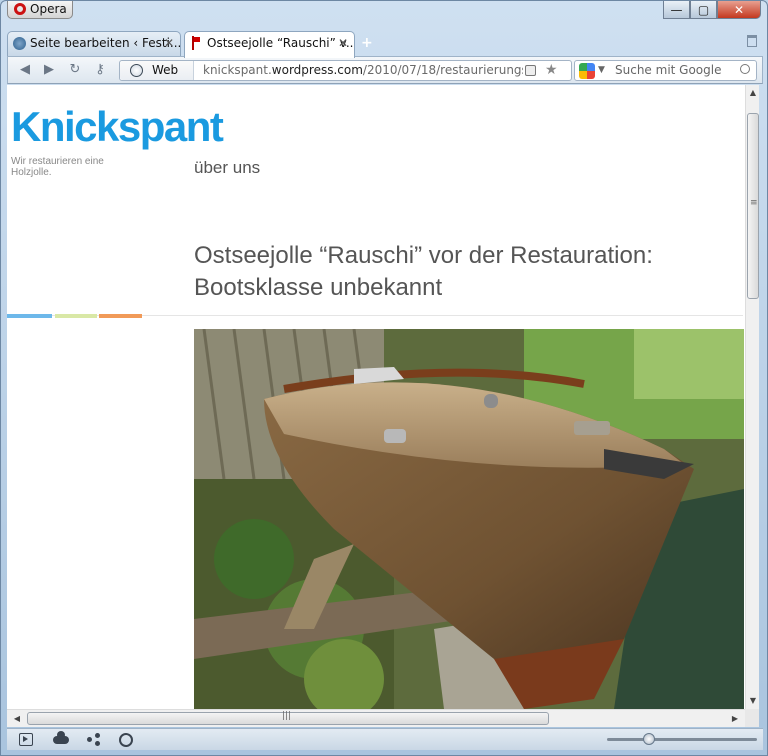 This screenshot has height=756, width=768. I want to click on window-controls: — ▢ ✕, so click(712, 10).